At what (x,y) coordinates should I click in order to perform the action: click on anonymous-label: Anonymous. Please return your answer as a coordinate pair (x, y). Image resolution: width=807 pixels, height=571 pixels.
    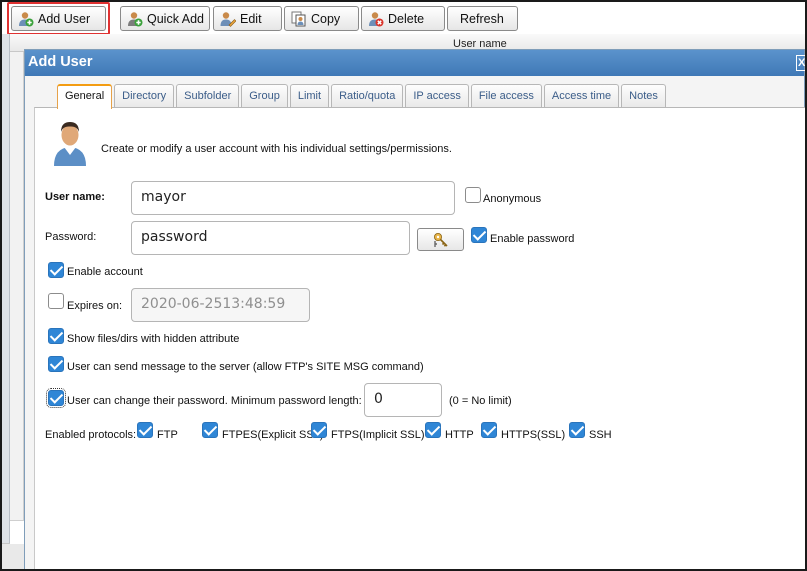
    Looking at the image, I should click on (512, 199).